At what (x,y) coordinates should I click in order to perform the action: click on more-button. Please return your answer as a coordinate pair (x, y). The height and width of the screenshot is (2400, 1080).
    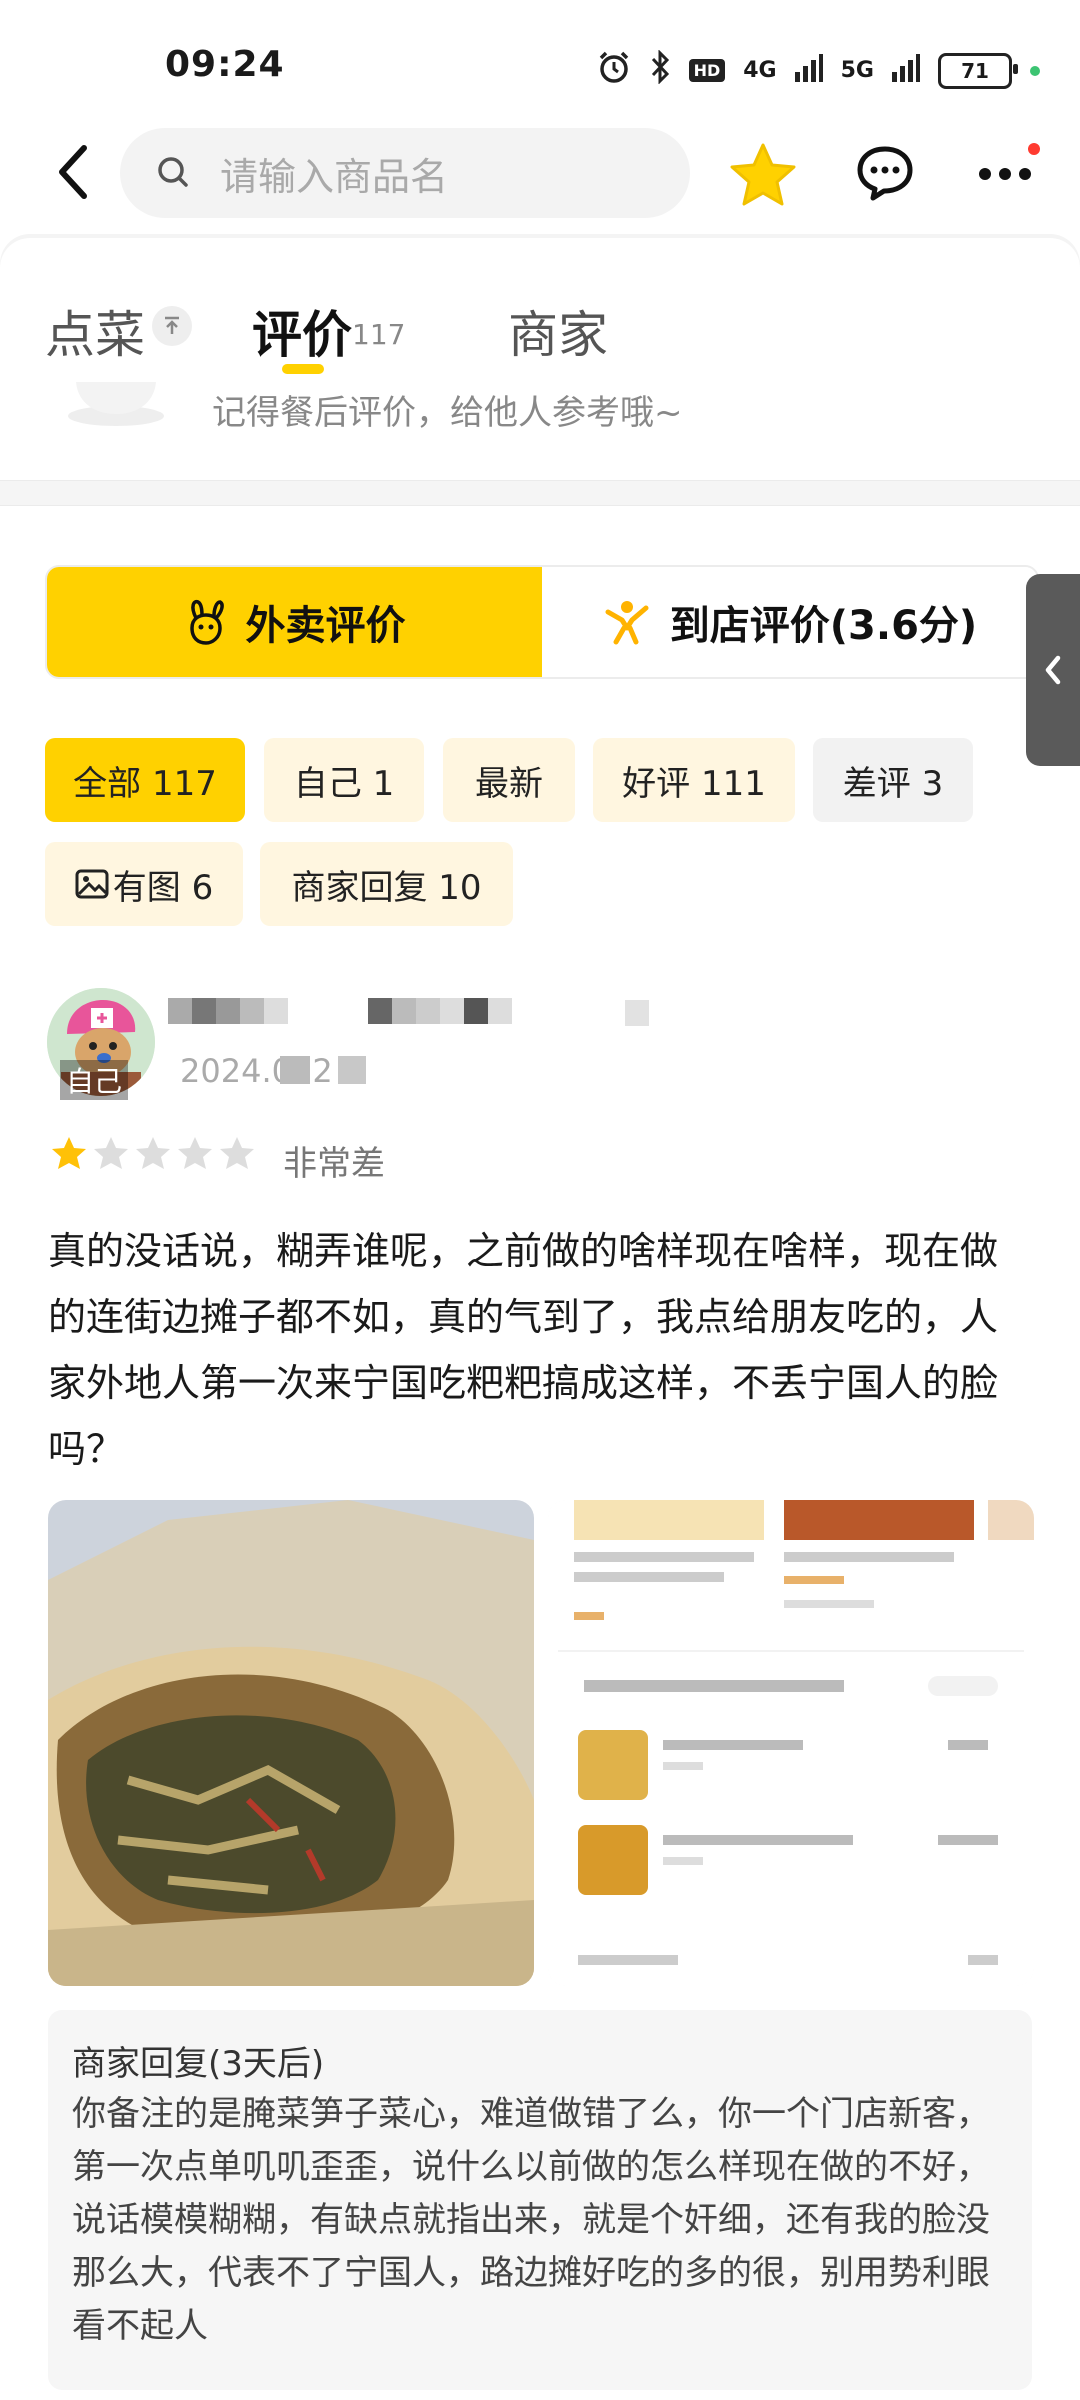
    Looking at the image, I should click on (1005, 170).